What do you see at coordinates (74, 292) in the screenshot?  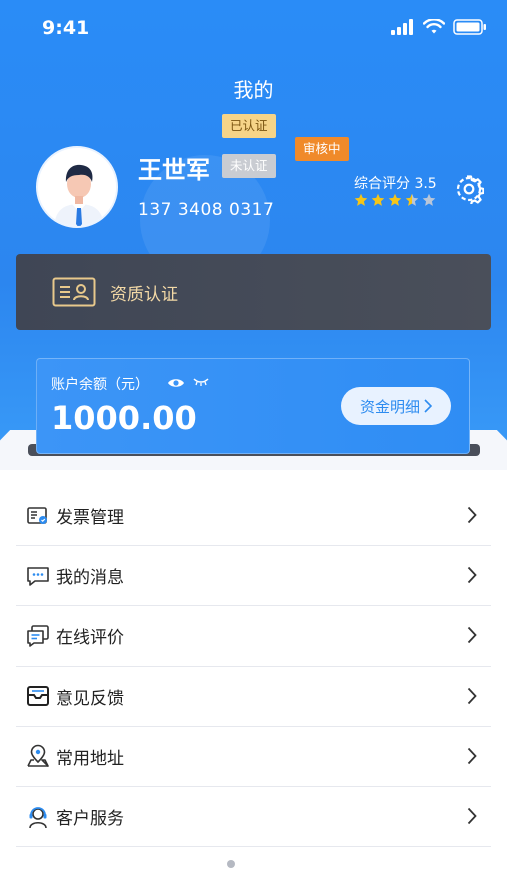 I see `id-card-icon` at bounding box center [74, 292].